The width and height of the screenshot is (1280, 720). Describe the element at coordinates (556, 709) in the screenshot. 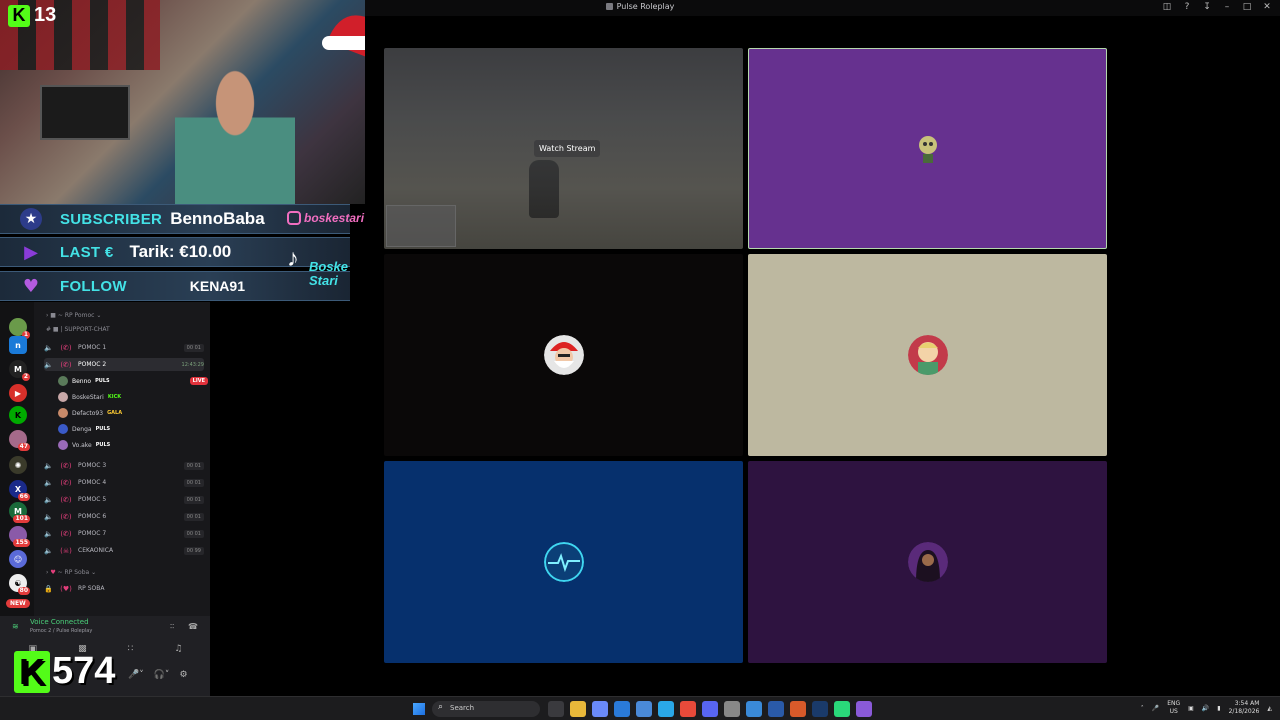

I see `task-view-icon` at that location.